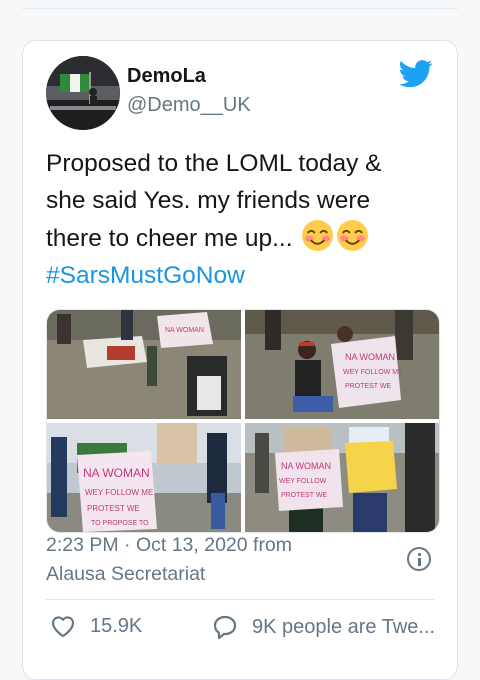  What do you see at coordinates (342, 364) in the screenshot?
I see `photo-2: NA WOMAN WEY FOLLOW ME PROTEST WE` at bounding box center [342, 364].